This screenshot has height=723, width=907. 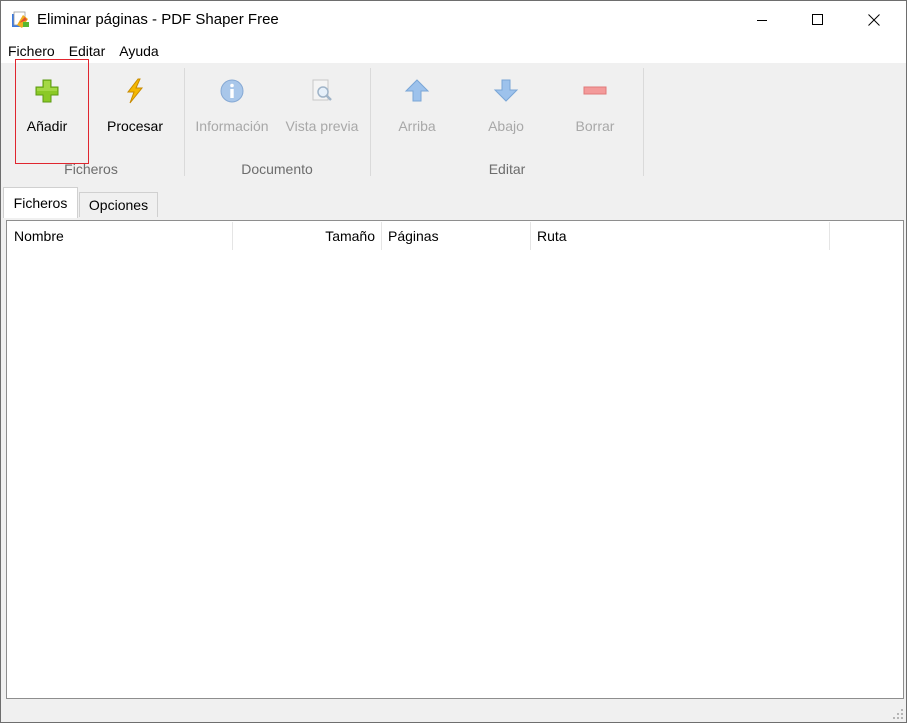 I want to click on delete-button-label: Borrar, so click(x=595, y=126).